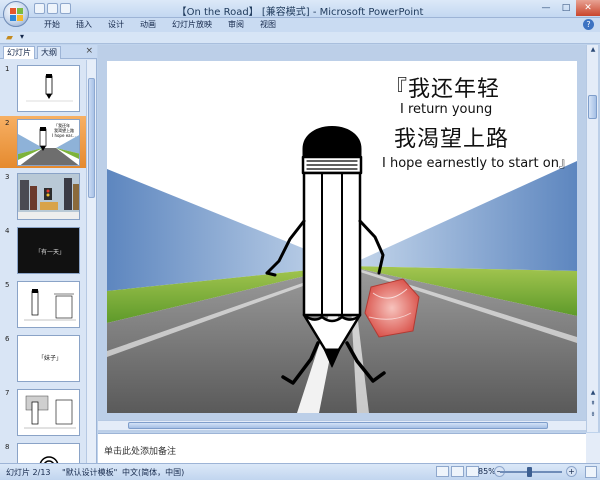  I want to click on notes-pane: 单击此处添加备注, so click(342, 448).